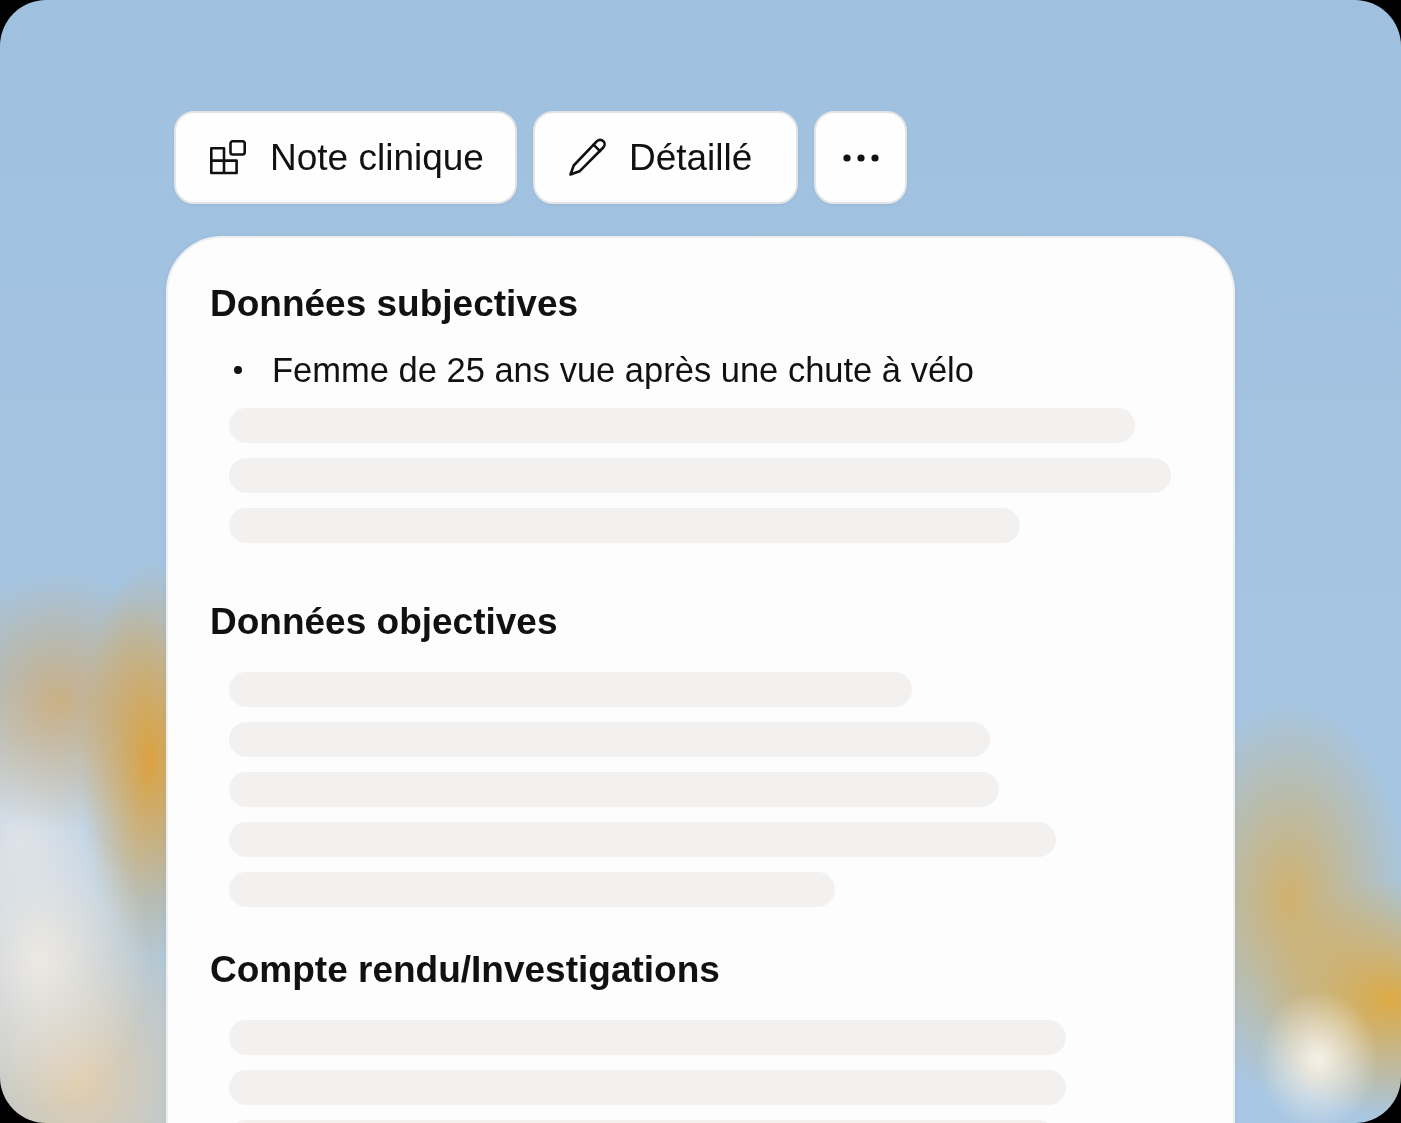 The height and width of the screenshot is (1123, 1401). What do you see at coordinates (345, 157) in the screenshot?
I see `note-template-button: Note clinique` at bounding box center [345, 157].